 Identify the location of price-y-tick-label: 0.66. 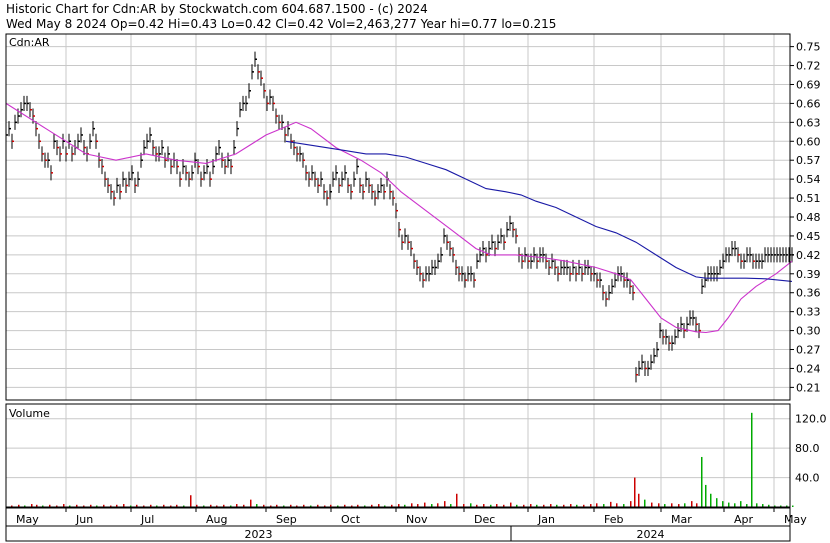
(808, 103).